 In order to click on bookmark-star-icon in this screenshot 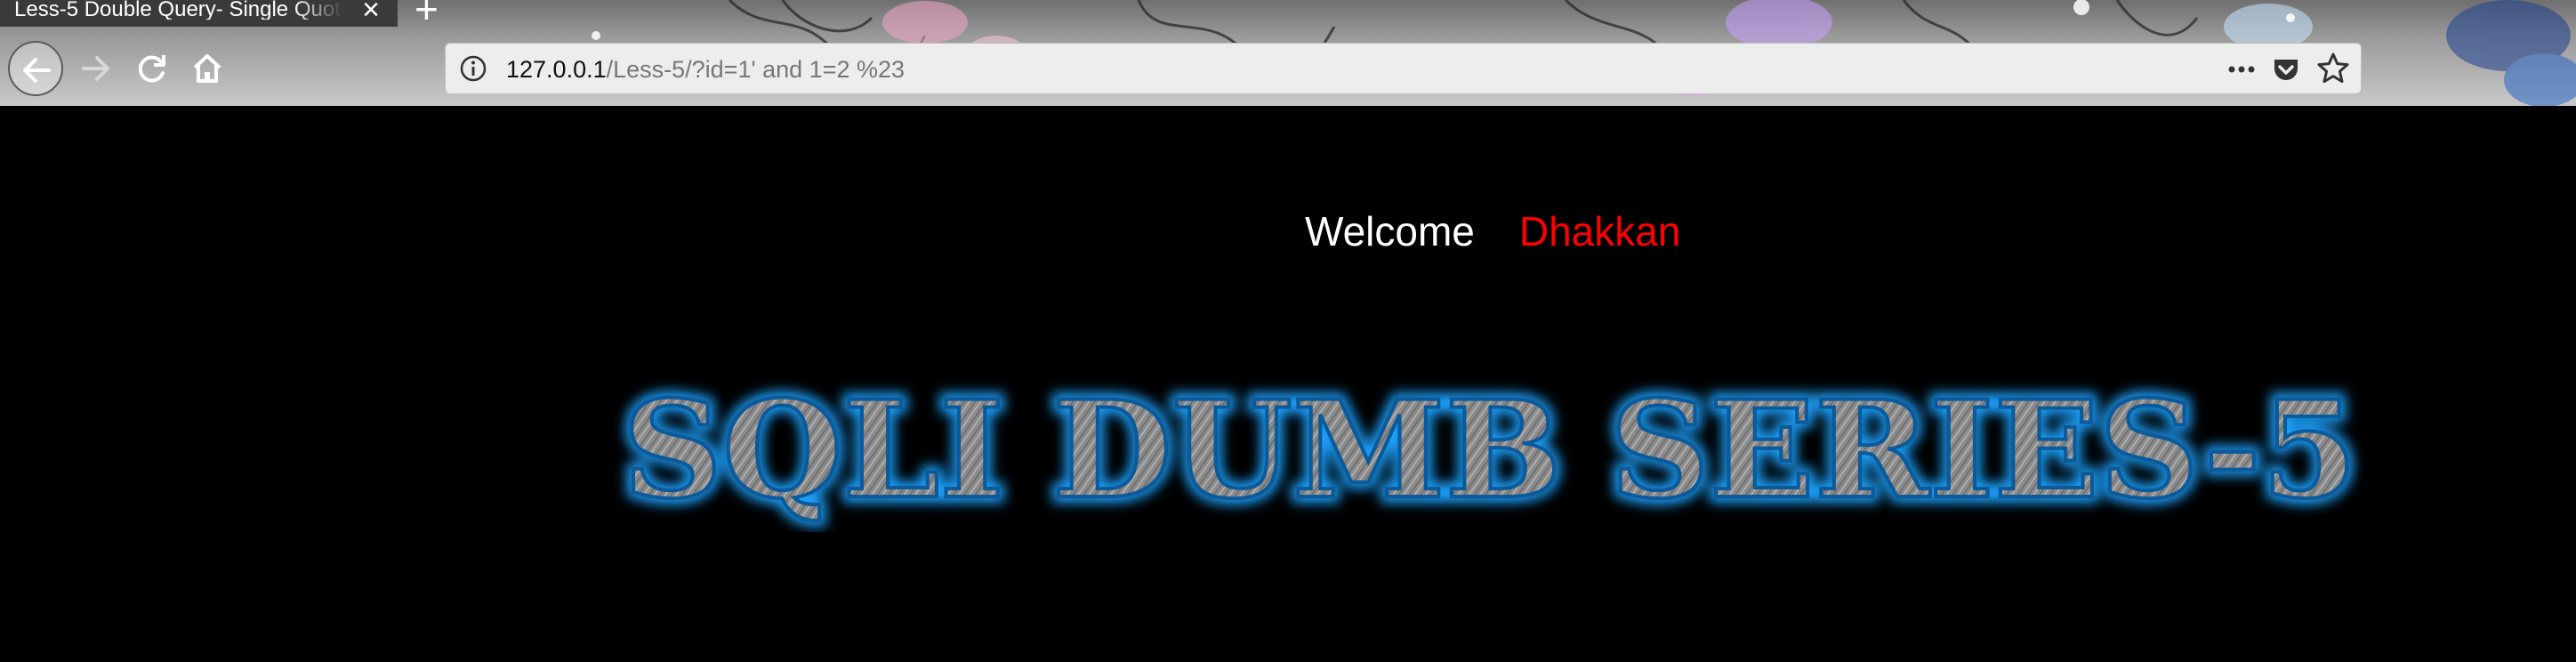, I will do `click(2333, 68)`.